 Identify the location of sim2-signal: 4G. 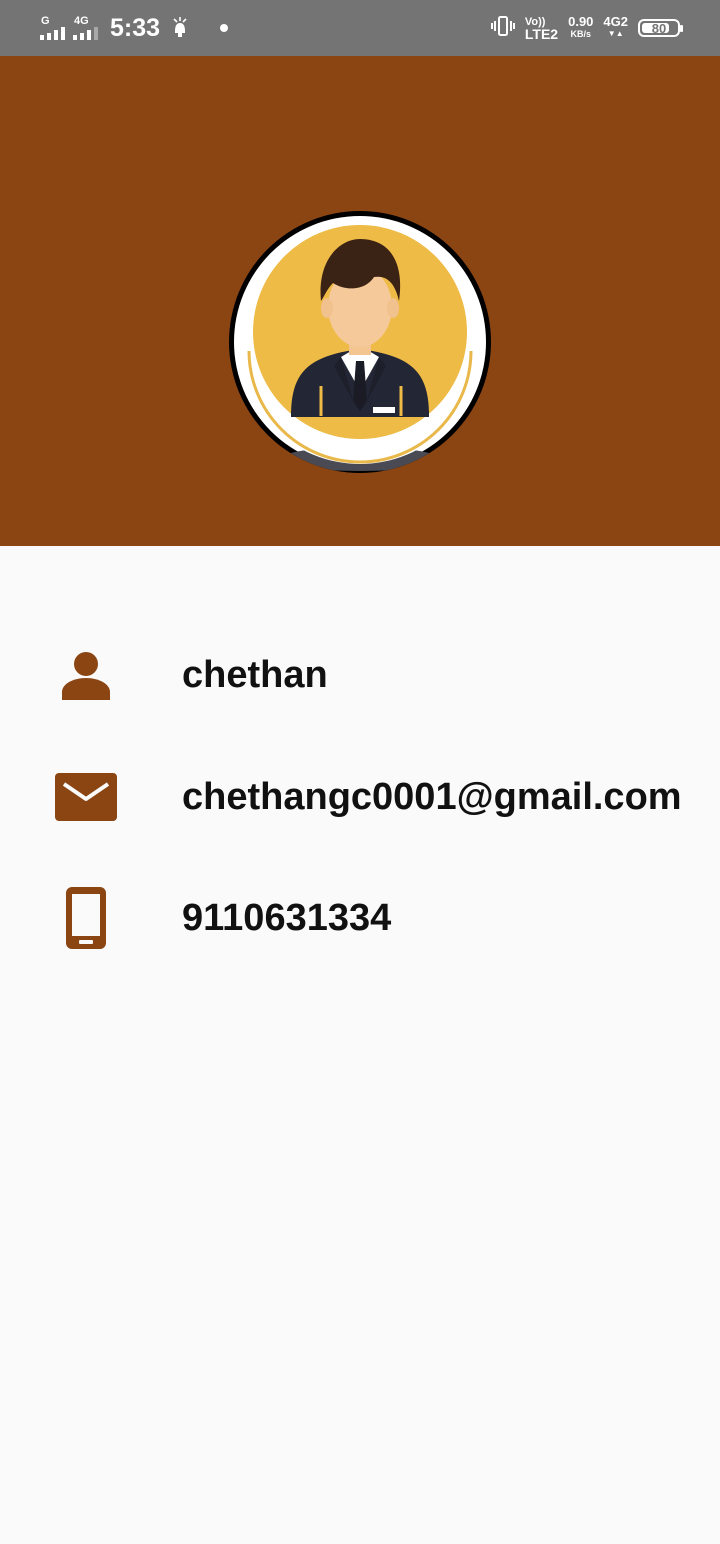
(85, 28).